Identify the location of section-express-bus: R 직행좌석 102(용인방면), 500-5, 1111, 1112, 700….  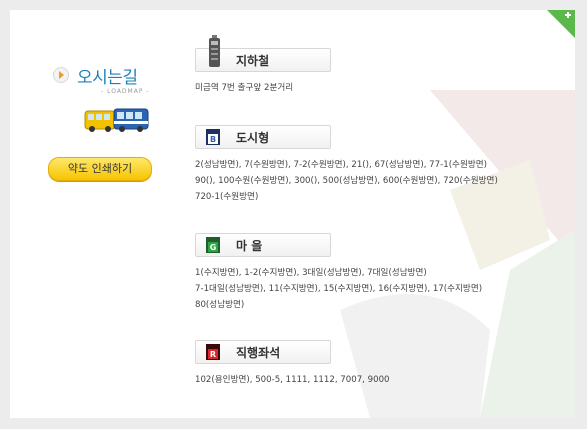
(385, 364).